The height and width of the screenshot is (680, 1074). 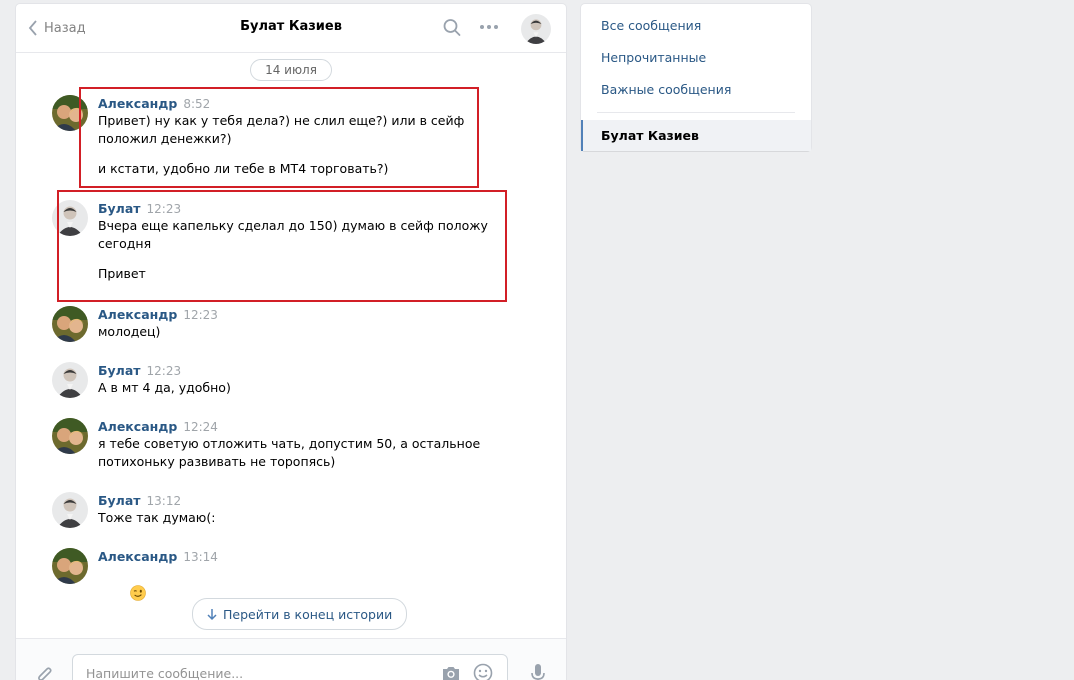 What do you see at coordinates (696, 112) in the screenshot?
I see `sidebar-divider` at bounding box center [696, 112].